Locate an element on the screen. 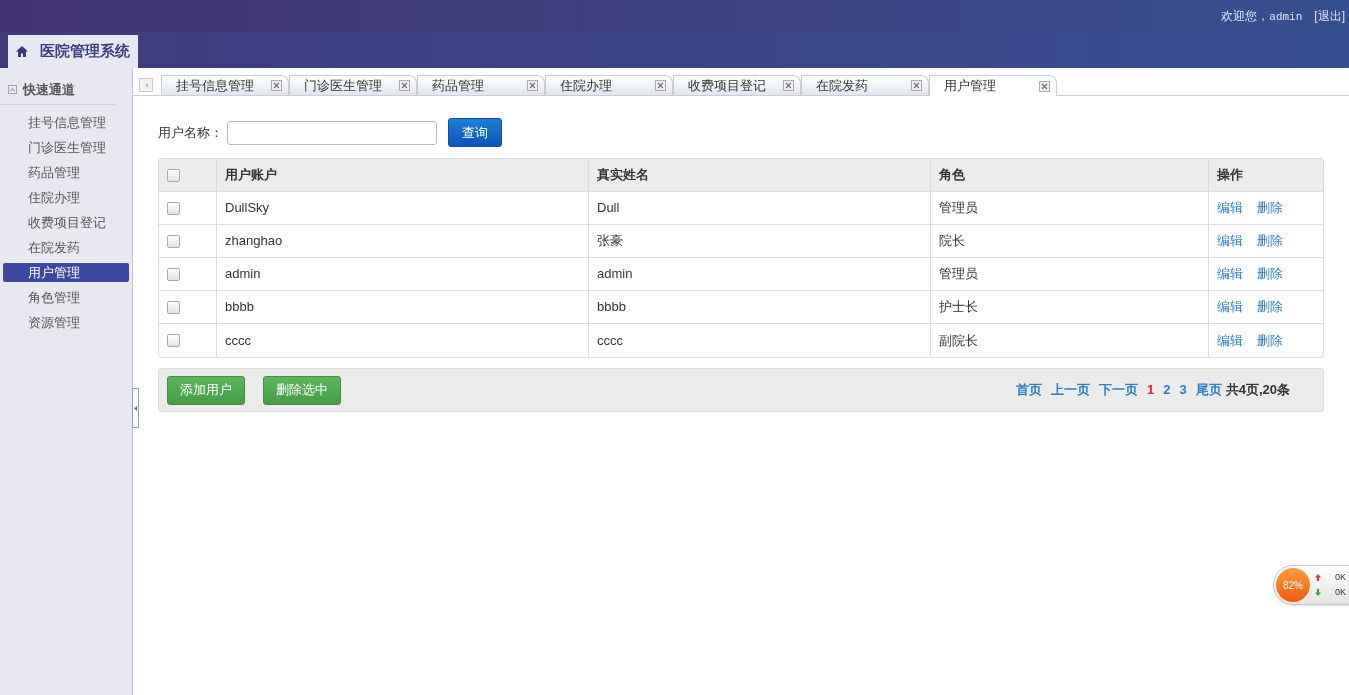 The height and width of the screenshot is (695, 1349). sidebar-item: 资源管理 is located at coordinates (66, 322).